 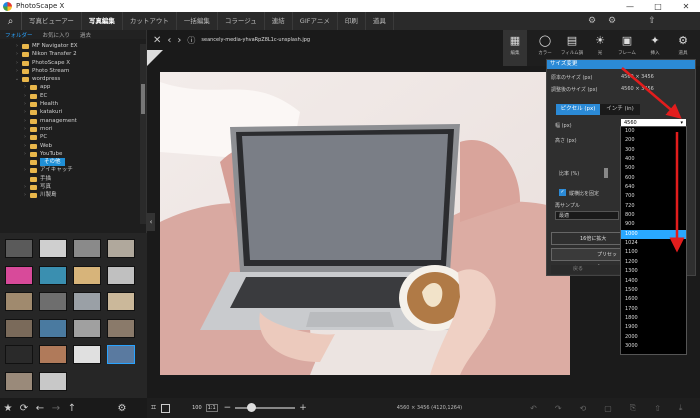 I want to click on folder-item: › PhotoScape X, so click(x=70, y=63).